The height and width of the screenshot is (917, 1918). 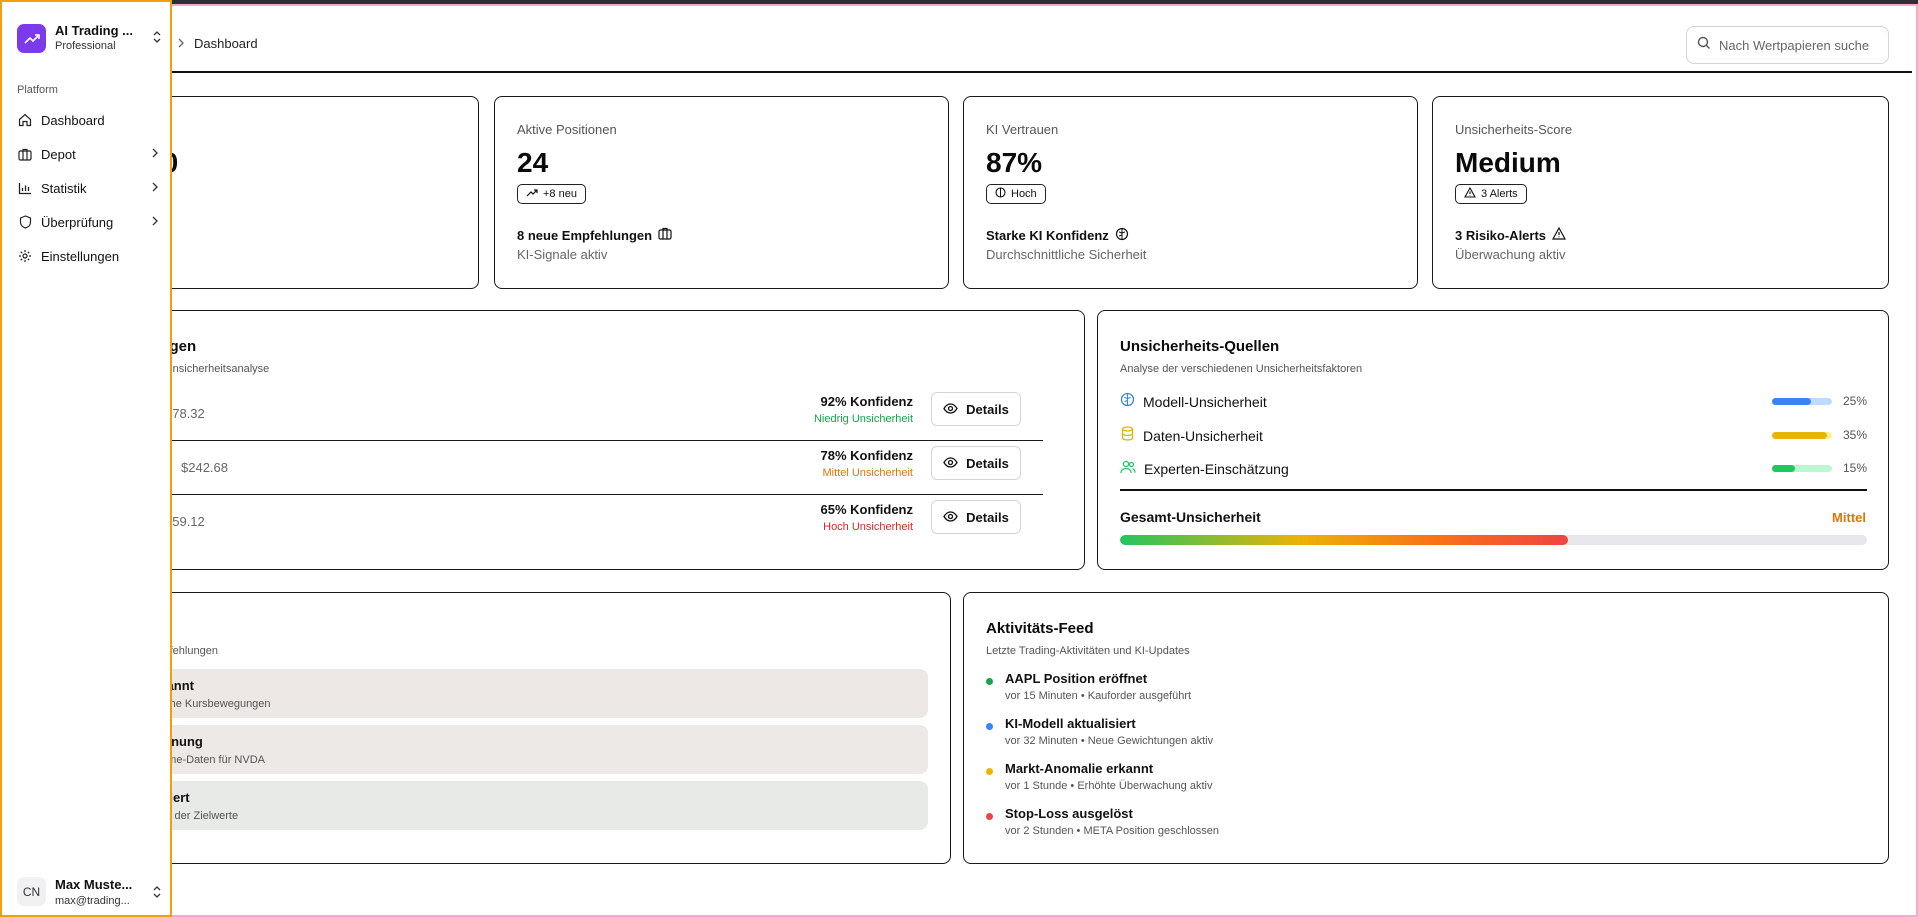 I want to click on uncertainty-level: Niedrig Unsicherheit, so click(x=863, y=419).